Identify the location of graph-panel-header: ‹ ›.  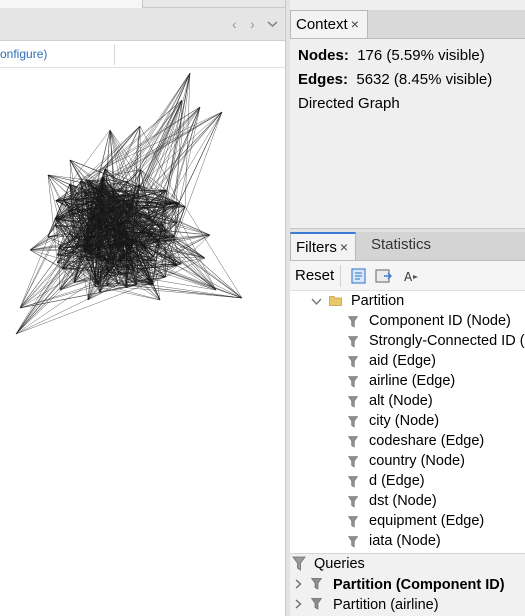
(142, 24).